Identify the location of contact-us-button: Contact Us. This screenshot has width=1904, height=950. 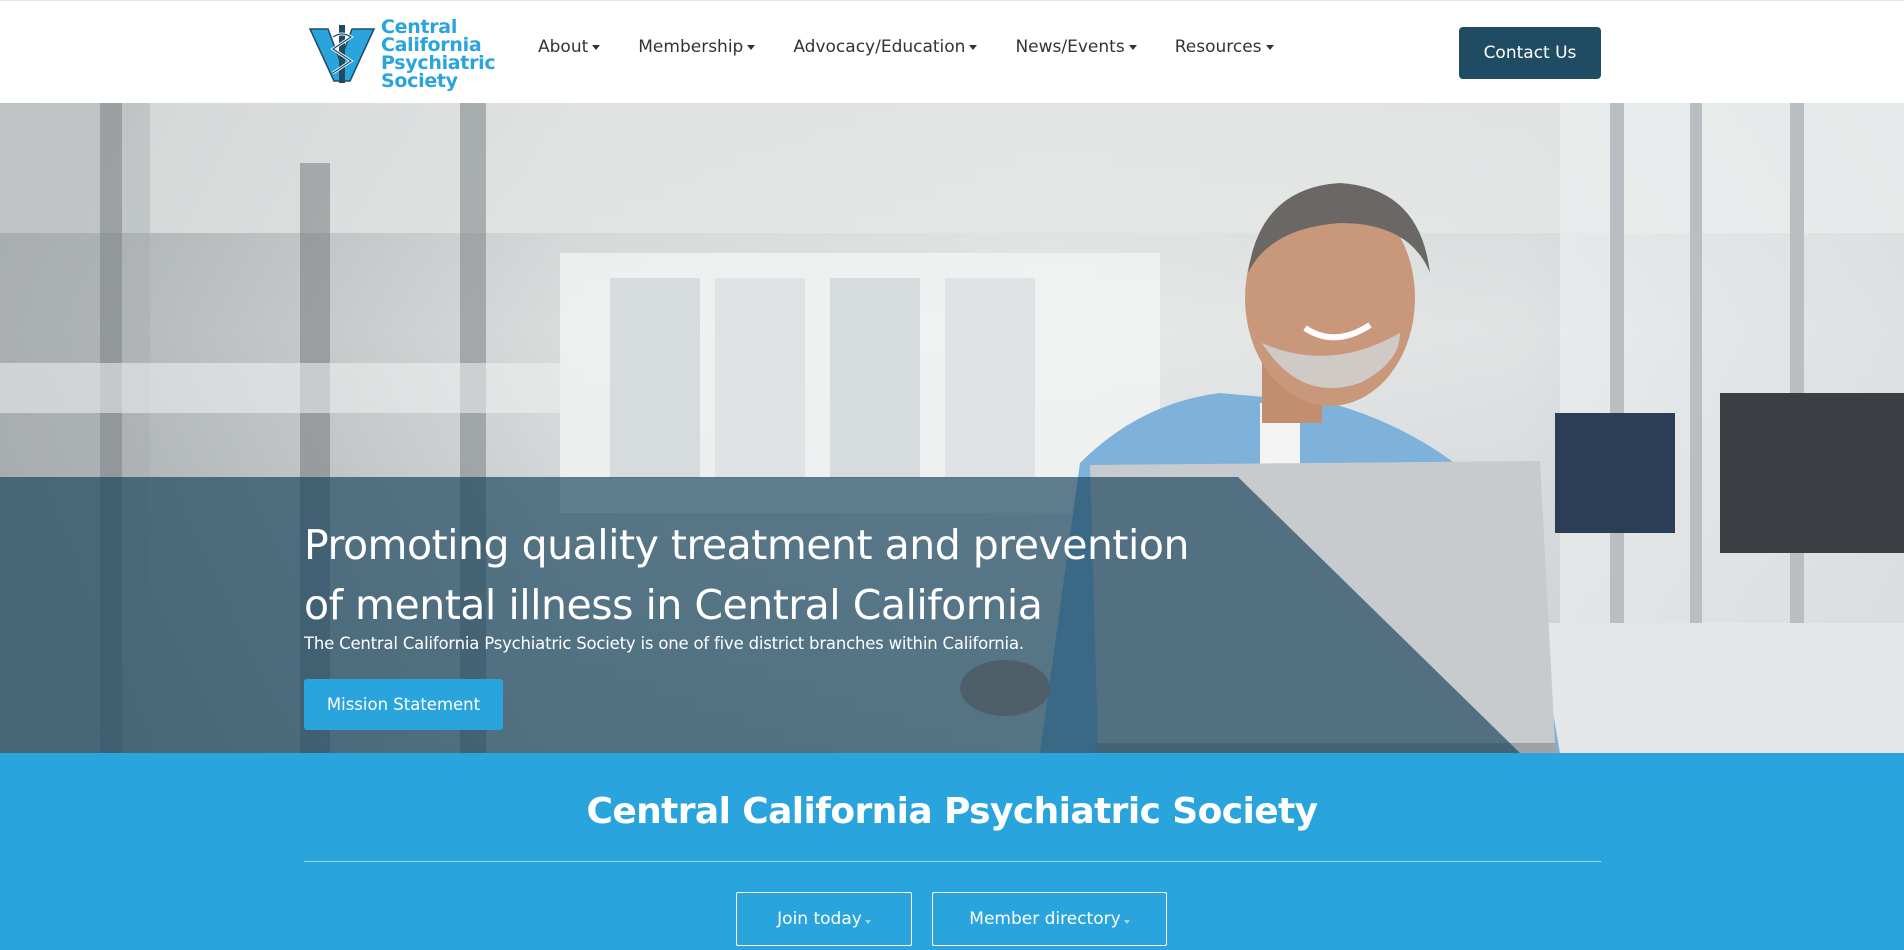
(1530, 53).